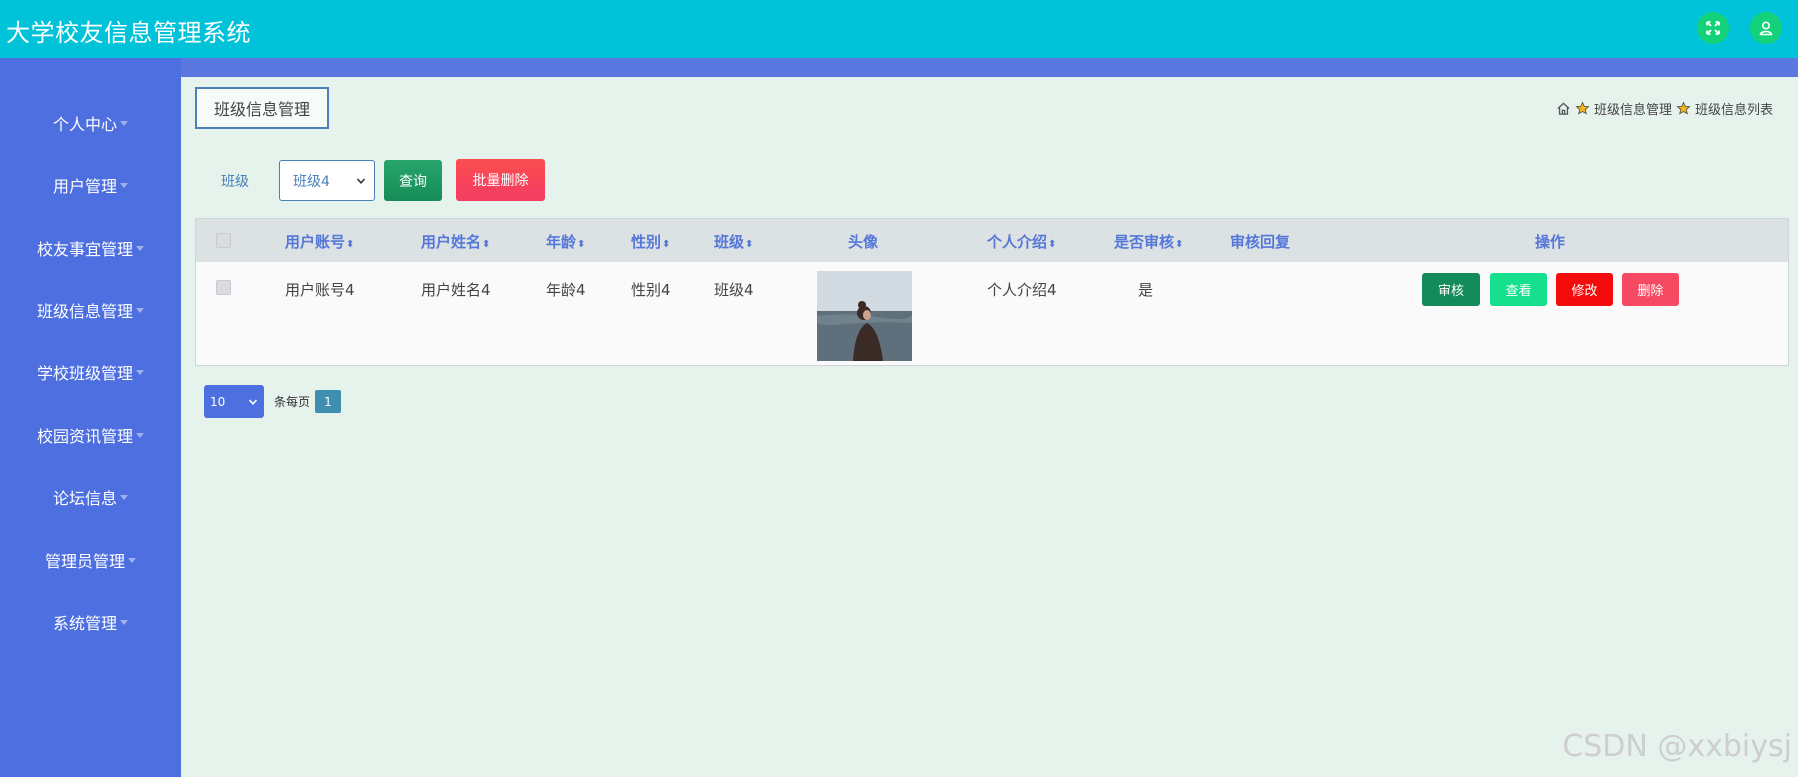 This screenshot has width=1798, height=777. What do you see at coordinates (84, 436) in the screenshot?
I see `sidebar-item-label: 校园资讯管理` at bounding box center [84, 436].